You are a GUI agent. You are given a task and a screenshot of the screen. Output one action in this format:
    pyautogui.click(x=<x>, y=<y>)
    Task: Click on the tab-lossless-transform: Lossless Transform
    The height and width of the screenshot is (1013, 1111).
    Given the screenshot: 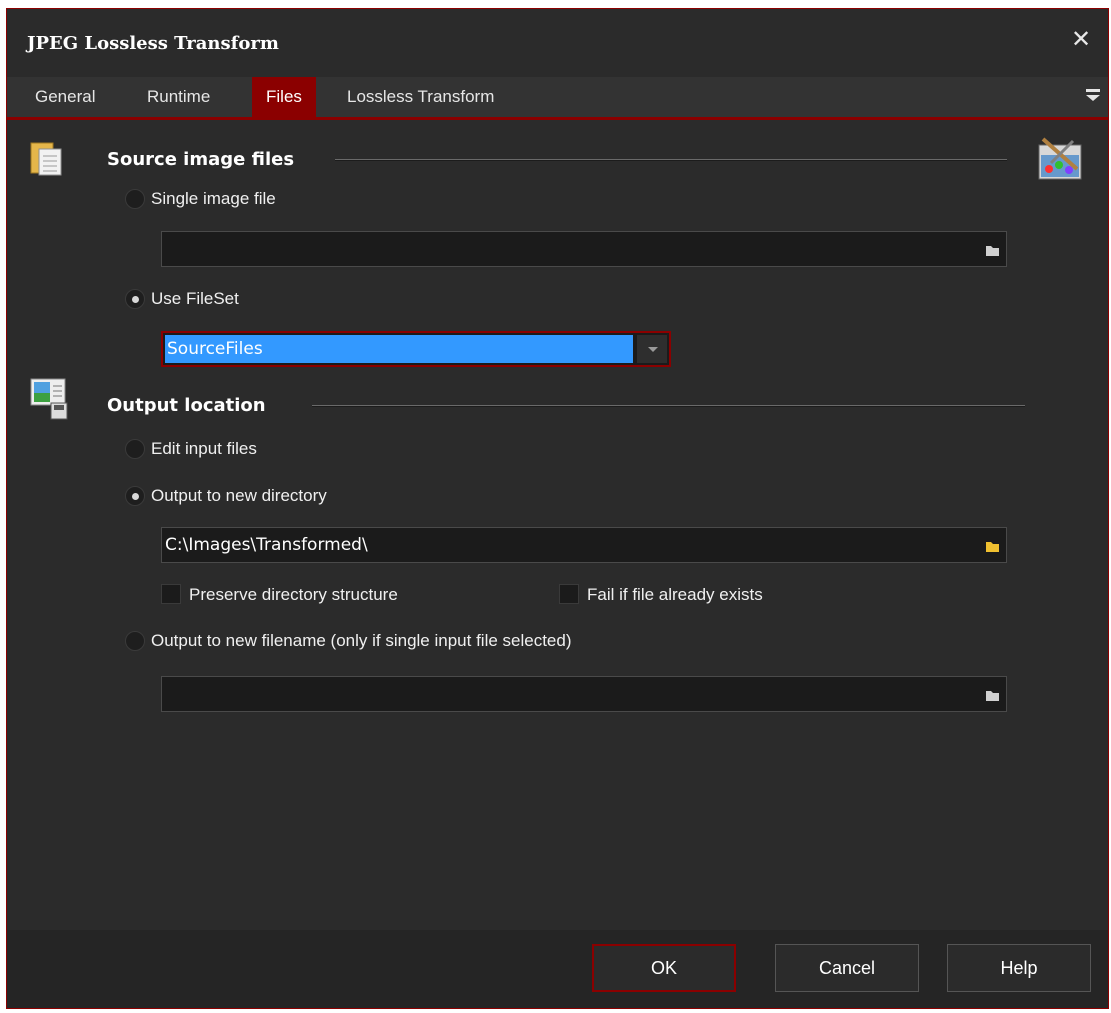 What is the action you would take?
    pyautogui.click(x=420, y=98)
    